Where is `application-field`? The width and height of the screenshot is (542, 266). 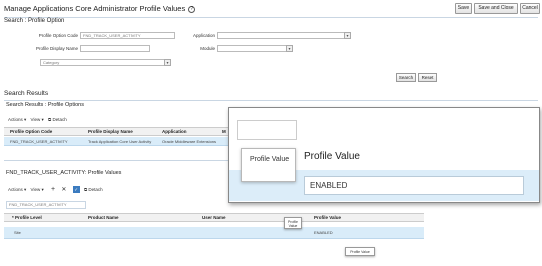 application-field is located at coordinates (281, 35).